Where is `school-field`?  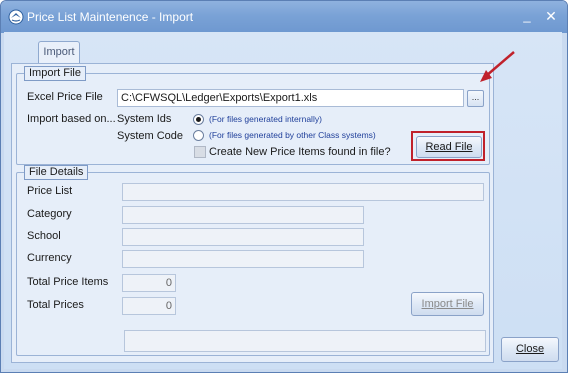 school-field is located at coordinates (243, 237).